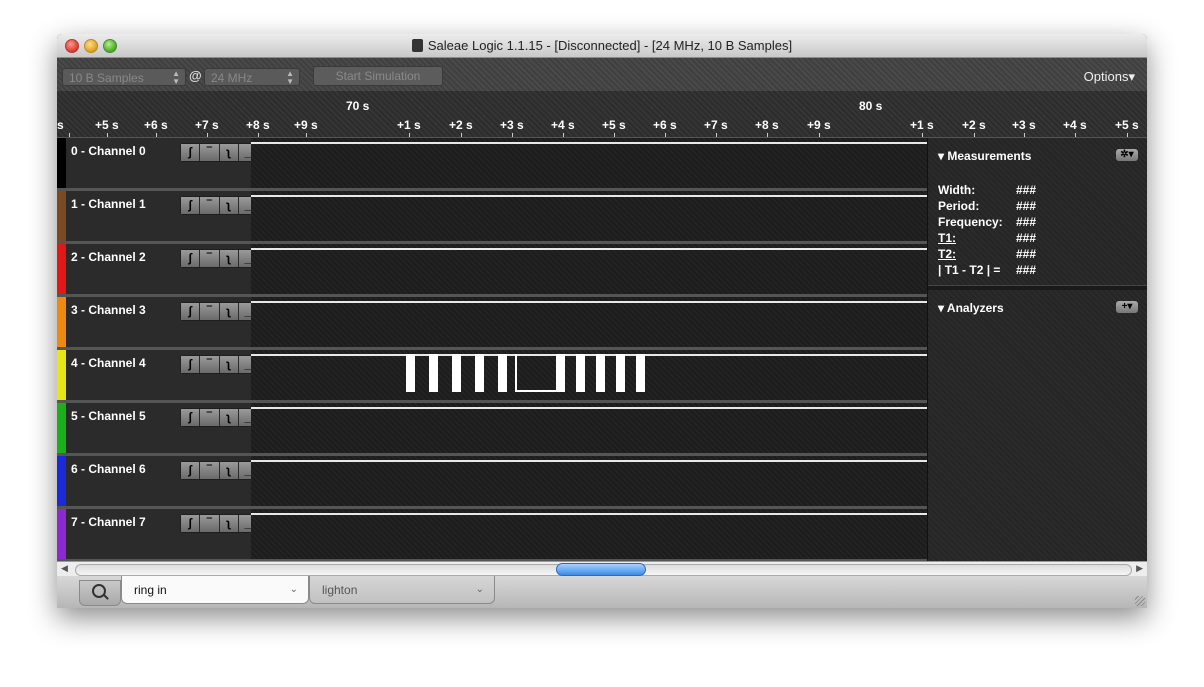 The height and width of the screenshot is (687, 1204). I want to click on channel-label-area: 0 - Channel 0 ʃ ‾ ʅ _, so click(162, 164).